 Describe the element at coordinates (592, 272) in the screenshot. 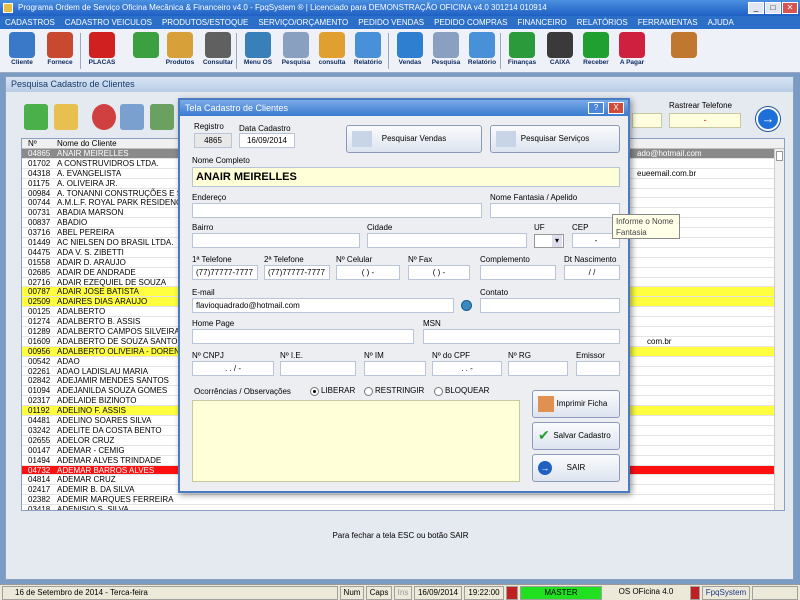

I see `nascimento-field: / /` at that location.